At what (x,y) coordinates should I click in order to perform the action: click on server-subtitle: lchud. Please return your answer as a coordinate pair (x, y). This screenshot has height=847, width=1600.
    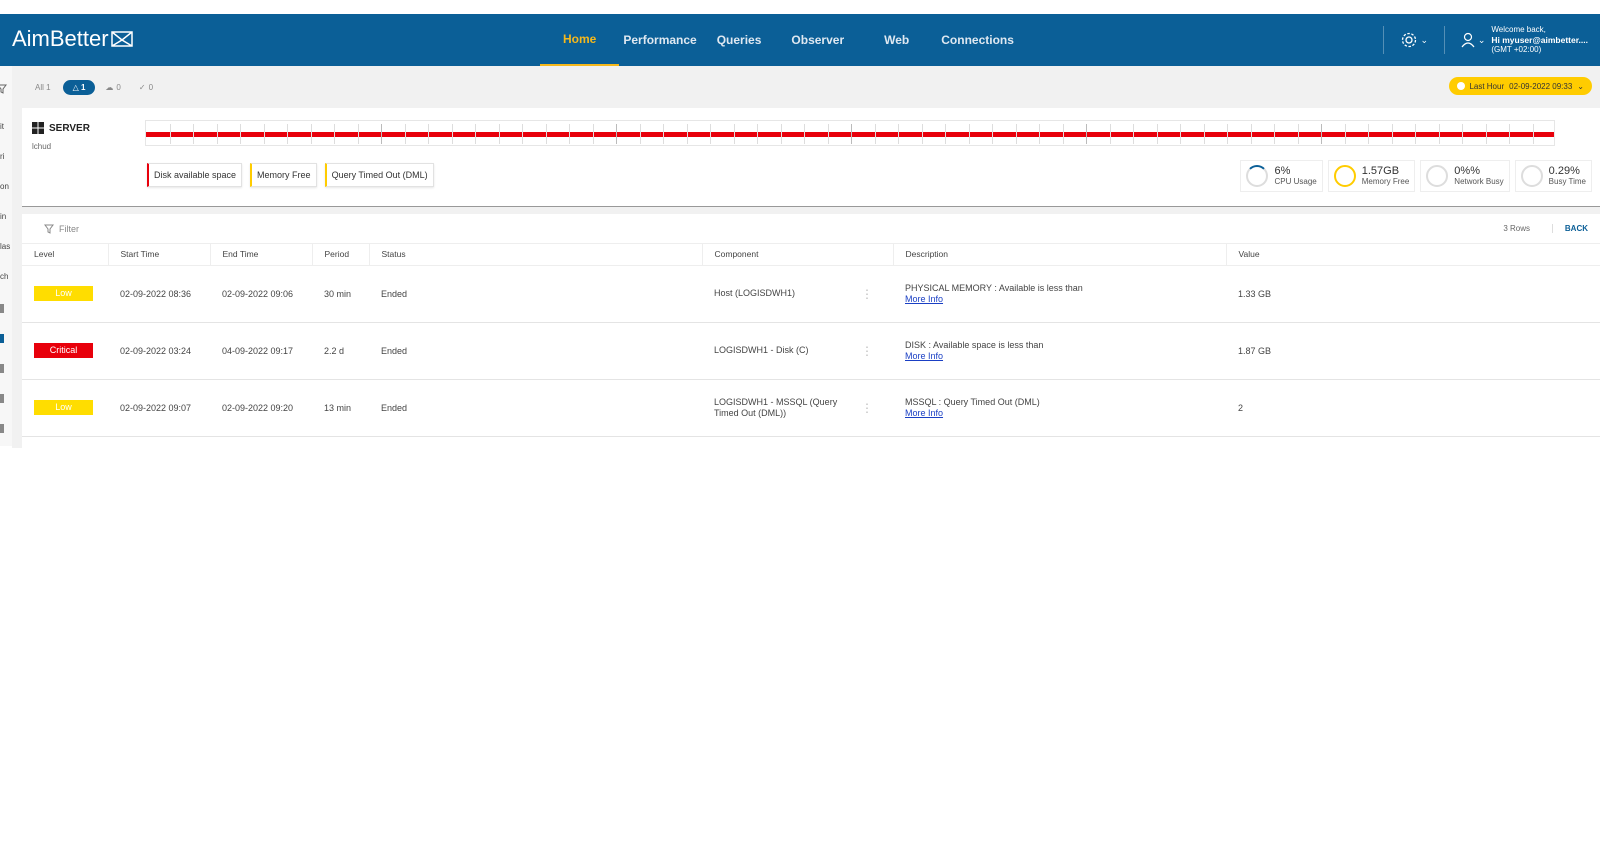
    Looking at the image, I should click on (42, 146).